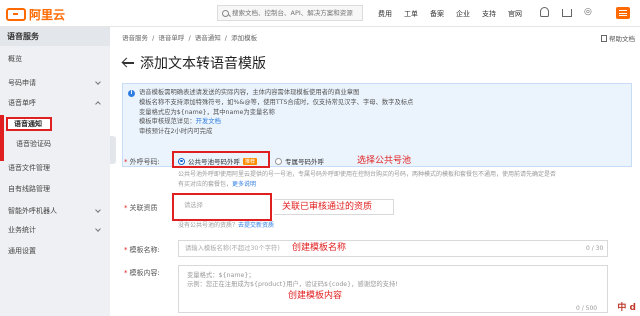 The width and height of the screenshot is (640, 316). Describe the element at coordinates (29, 168) in the screenshot. I see `sidebar-item-label: 语音文件管理` at that location.